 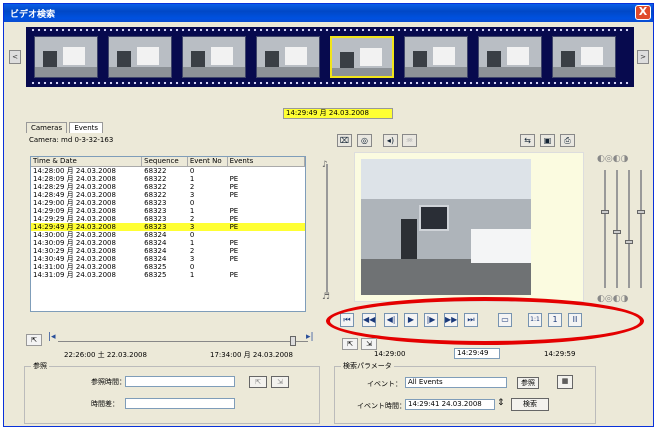 I want to click on table-row: 14:30:00 月 24.03.2008 68324 0, so click(x=168, y=235).